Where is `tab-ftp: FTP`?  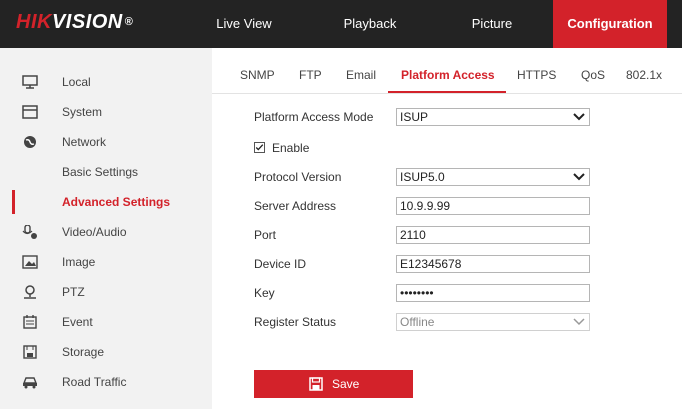 tab-ftp: FTP is located at coordinates (310, 75).